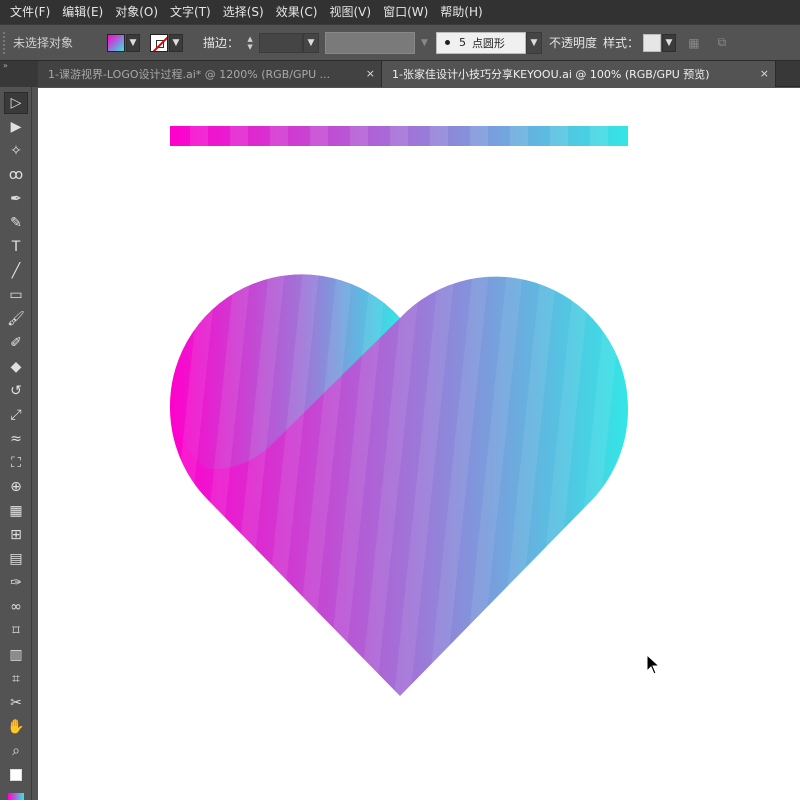 The width and height of the screenshot is (800, 800). I want to click on round-brush-icon, so click(447, 42).